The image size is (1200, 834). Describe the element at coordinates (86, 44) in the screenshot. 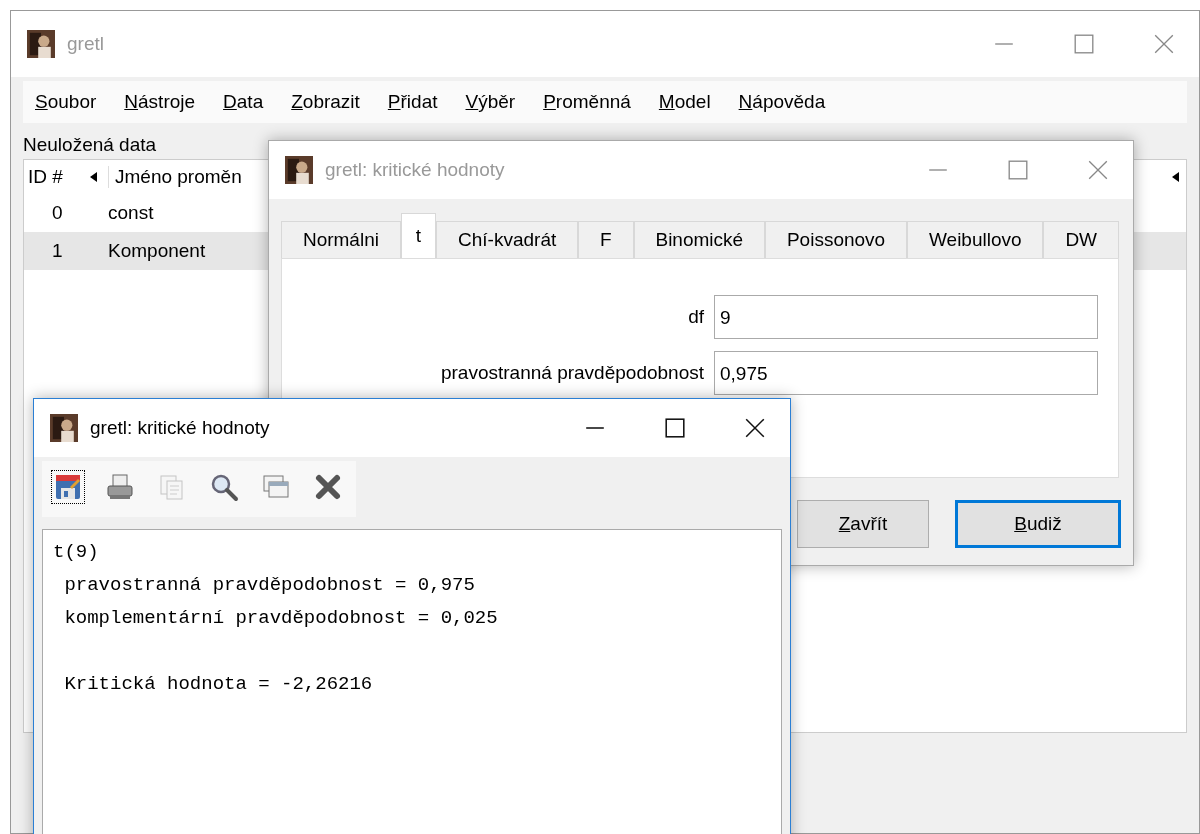

I see `window-title: gretl` at that location.